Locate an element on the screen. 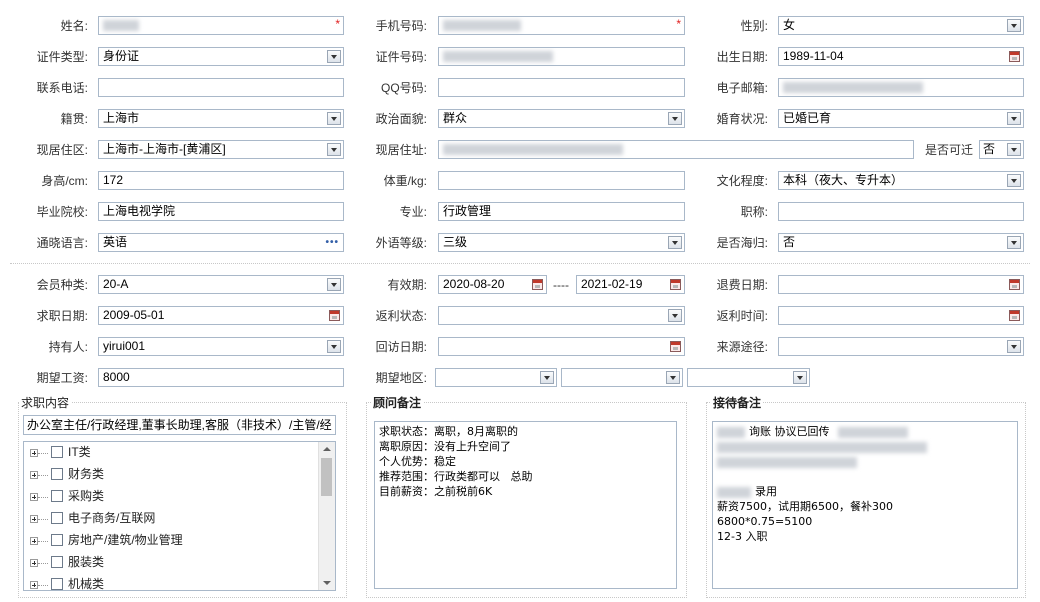  scroll-up-icon is located at coordinates (327, 449).